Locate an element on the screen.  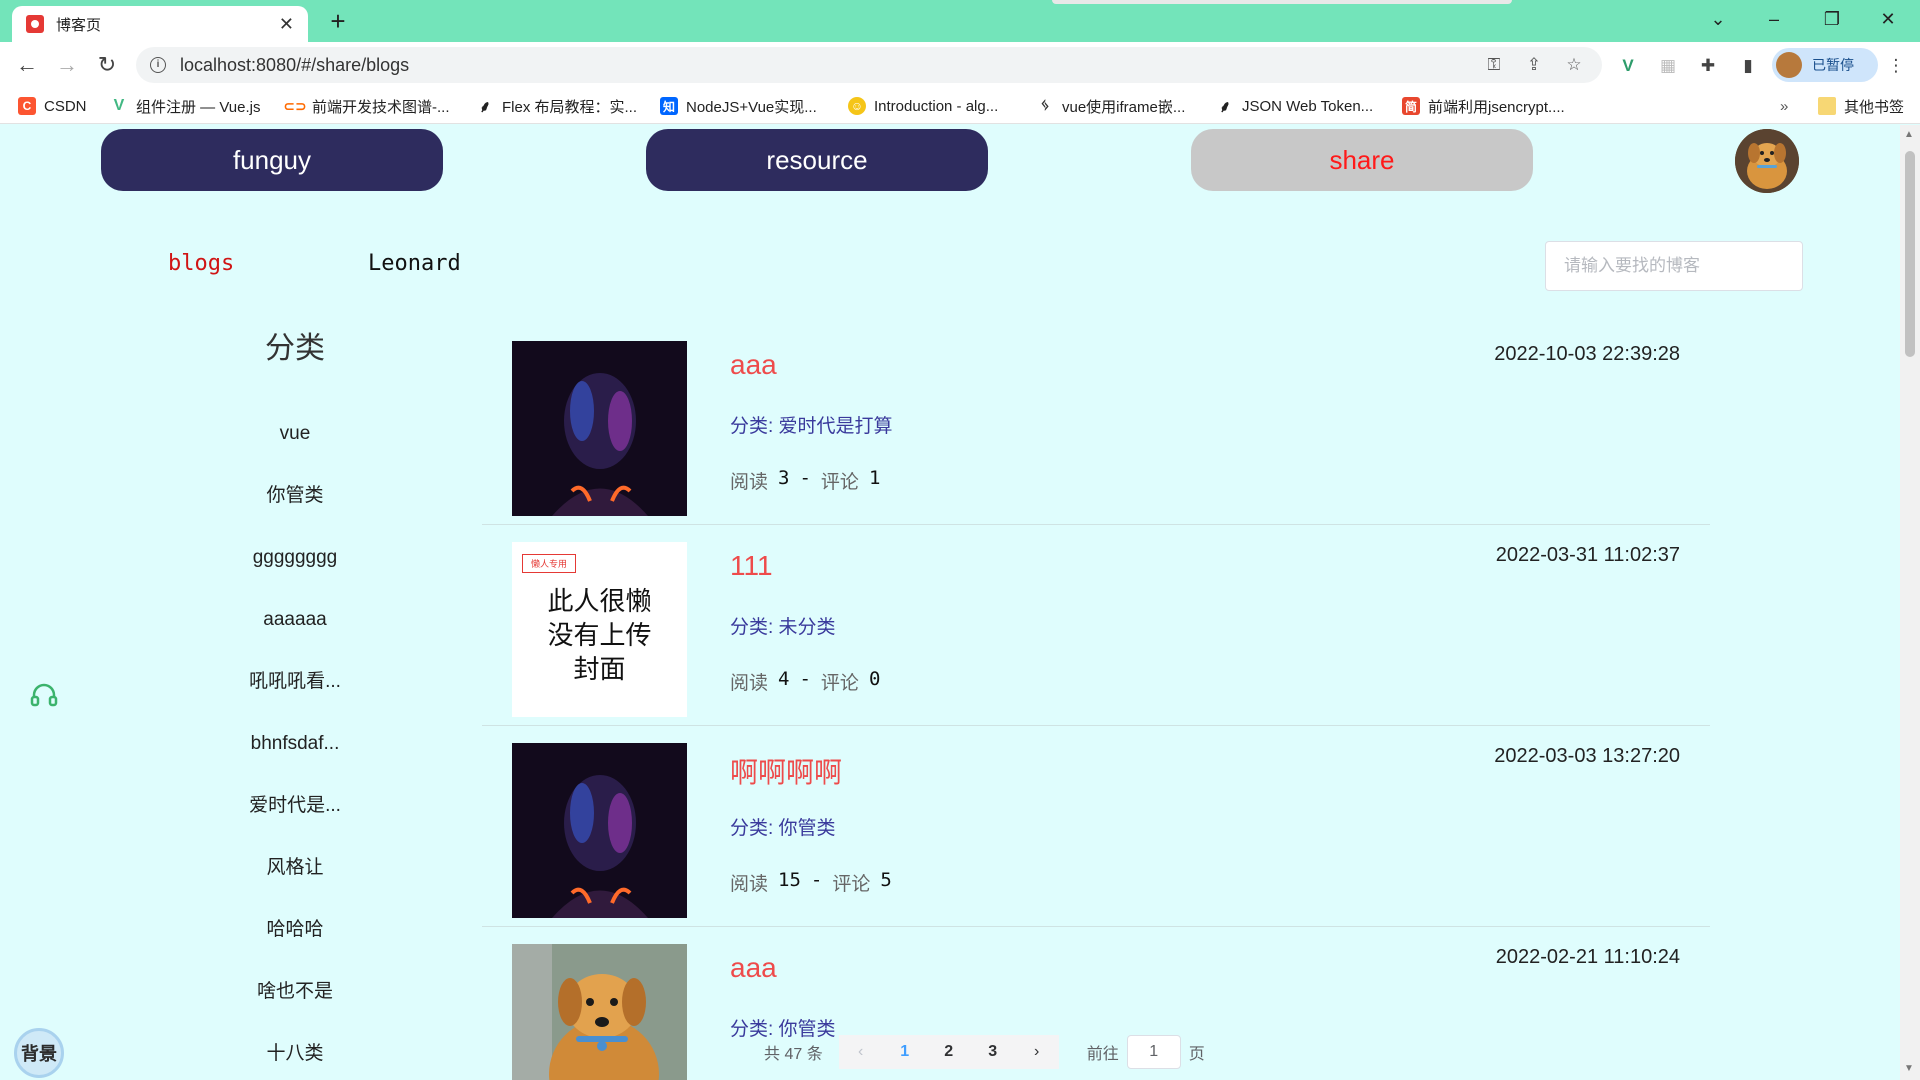
minimize-icon: – is located at coordinates (1774, 19).